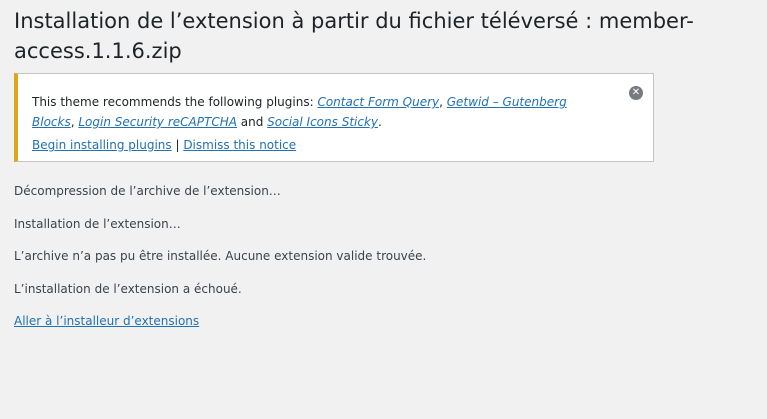 The image size is (767, 419). What do you see at coordinates (322, 122) in the screenshot?
I see `plugin-link-social-icons-sticky: Social Icons Sticky` at bounding box center [322, 122].